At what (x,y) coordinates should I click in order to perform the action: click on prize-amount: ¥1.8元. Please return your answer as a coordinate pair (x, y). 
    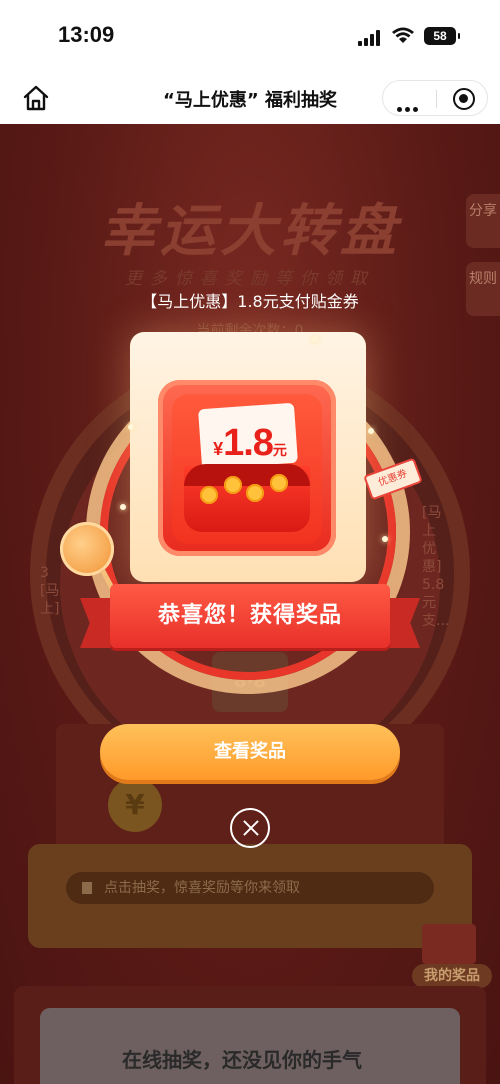
    Looking at the image, I should click on (250, 443).